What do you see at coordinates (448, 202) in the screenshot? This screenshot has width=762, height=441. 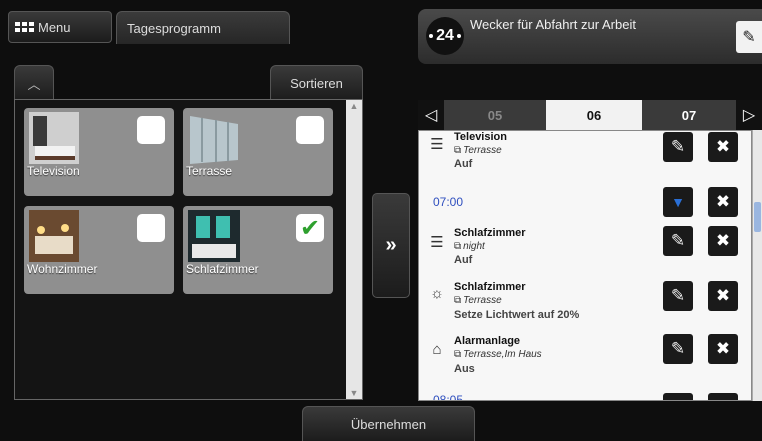 I see `time-label: 07:00` at bounding box center [448, 202].